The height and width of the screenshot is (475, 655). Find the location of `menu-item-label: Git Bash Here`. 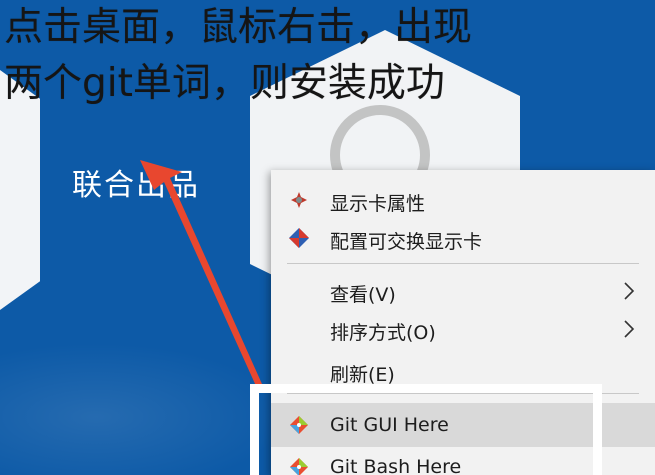

menu-item-label: Git Bash Here is located at coordinates (396, 465).